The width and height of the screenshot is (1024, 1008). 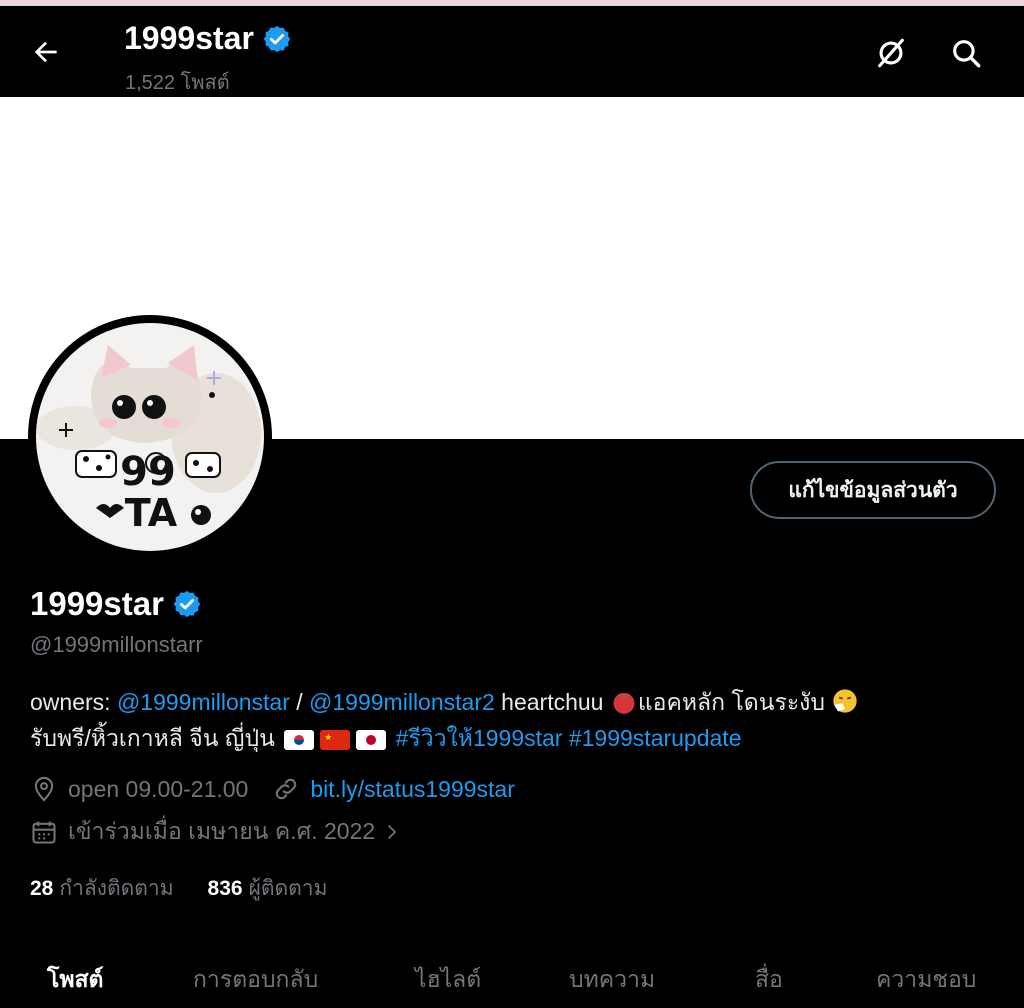 What do you see at coordinates (222, 831) in the screenshot?
I see `profile-joined-date: เข้าร่วมเมื่อ เมษายน ค.ศ. 2022` at bounding box center [222, 831].